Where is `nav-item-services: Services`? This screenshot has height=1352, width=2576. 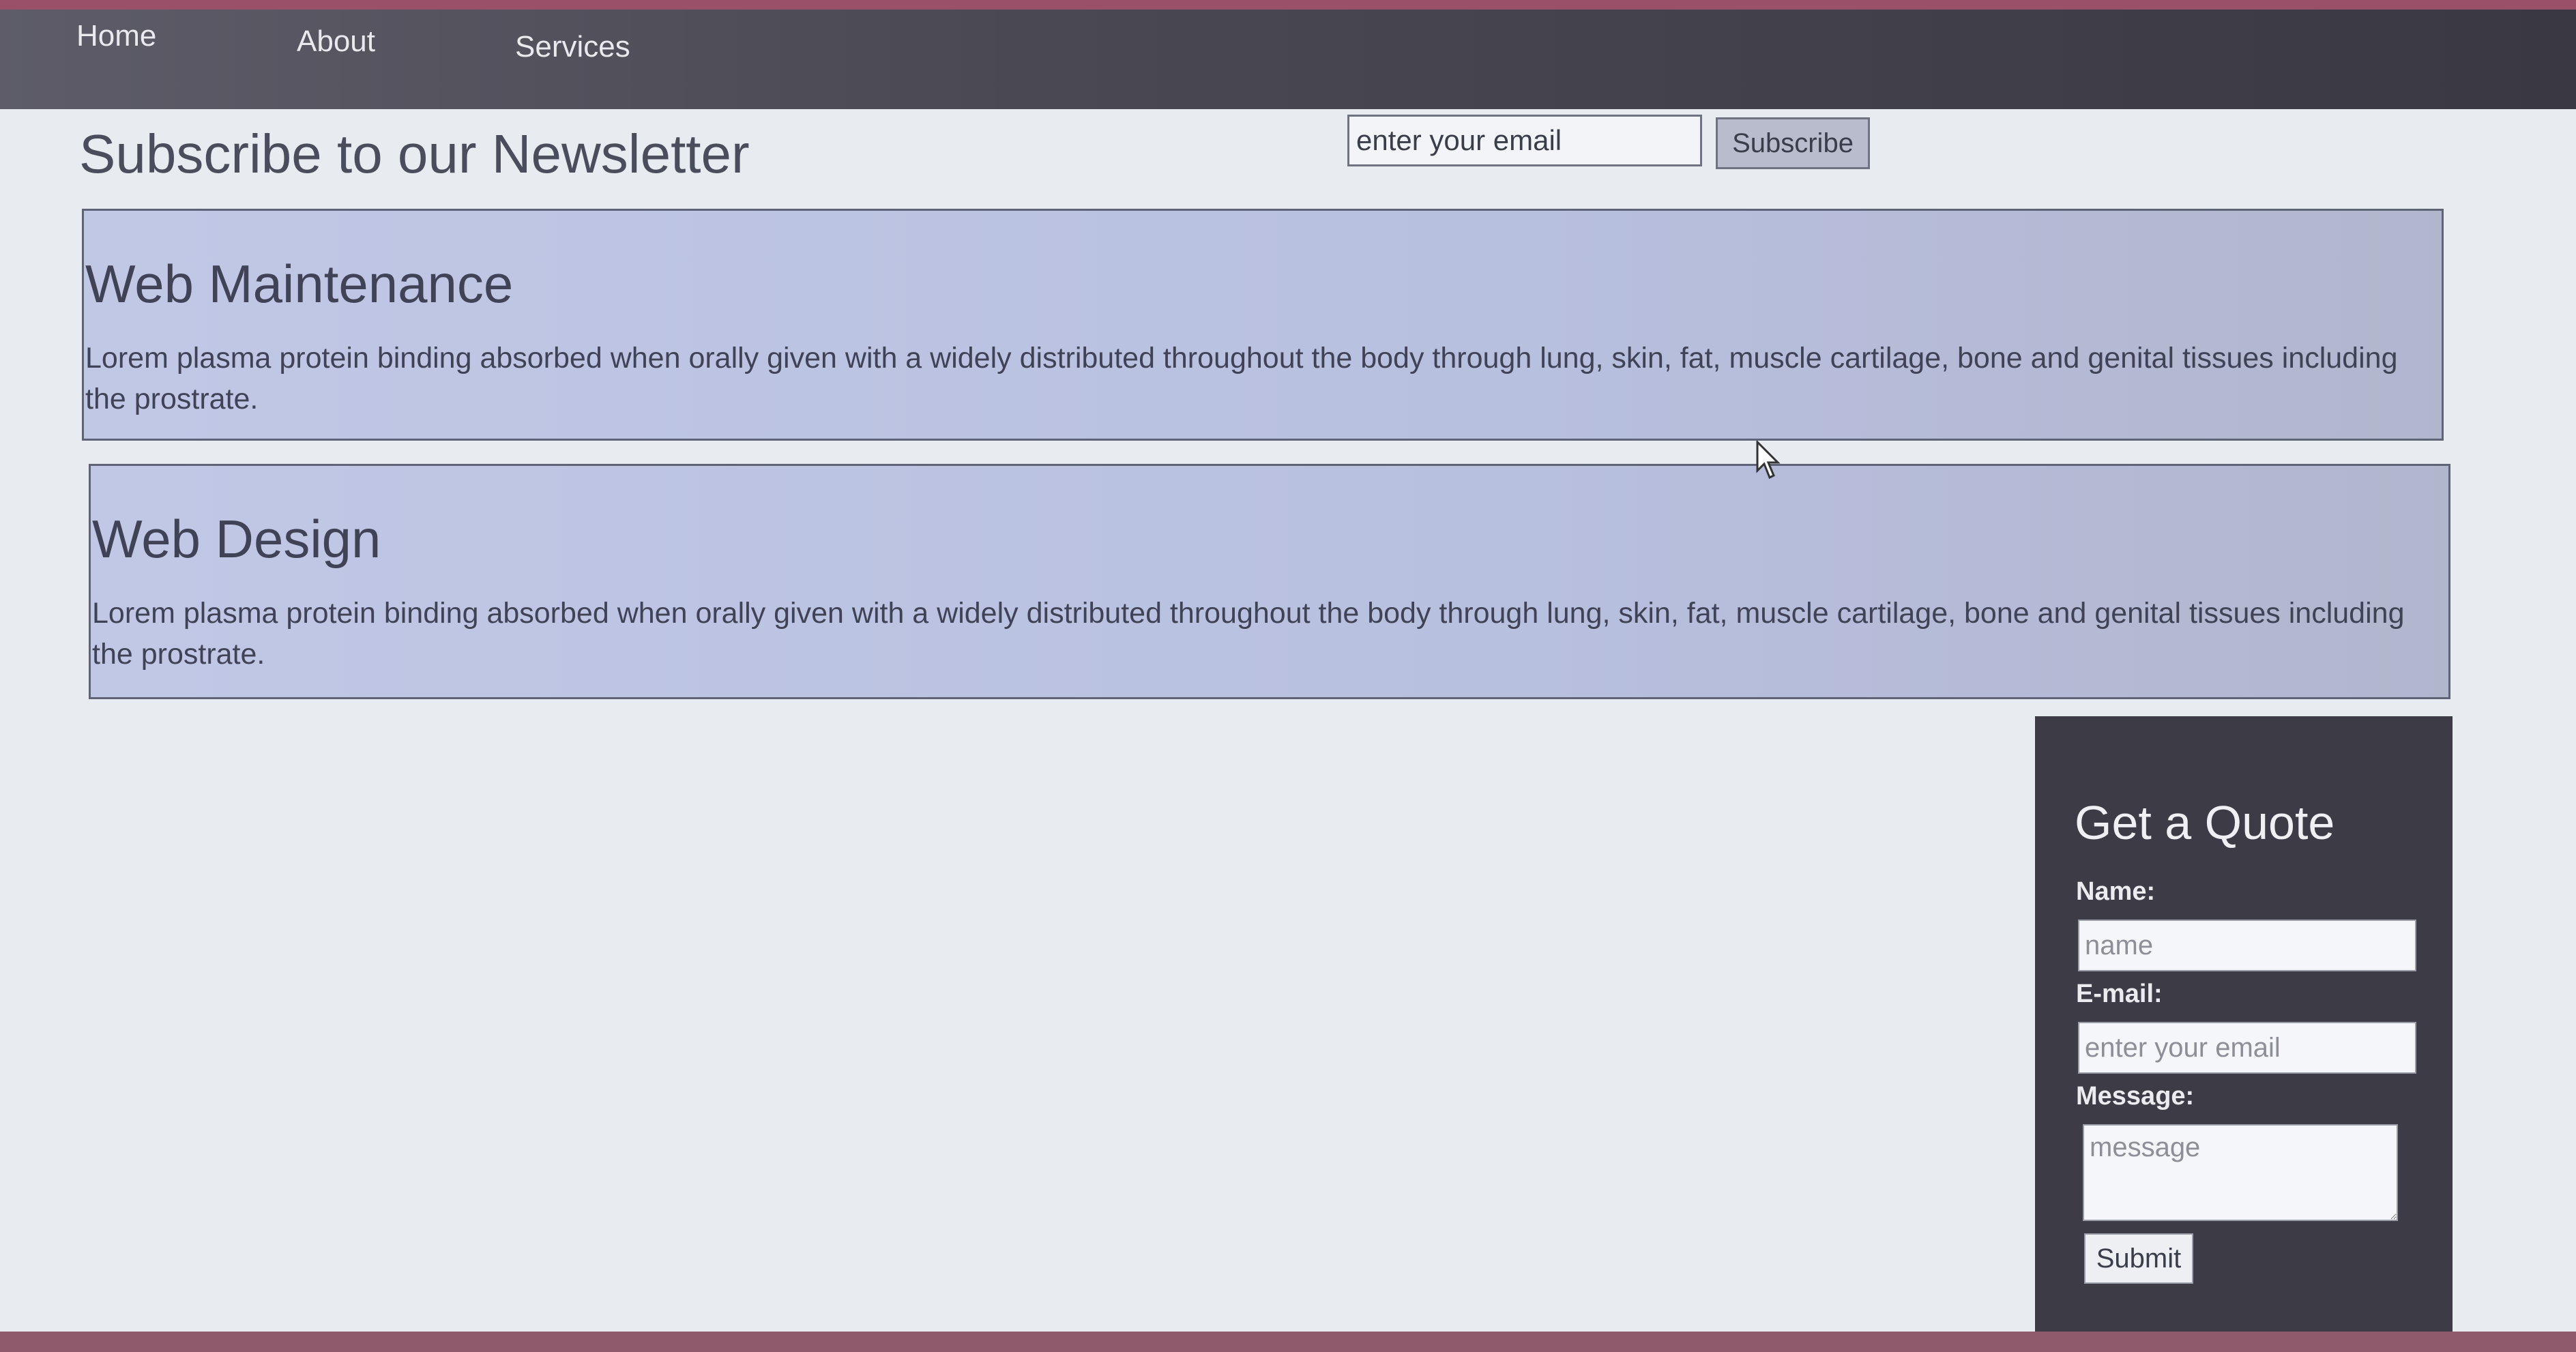 nav-item-services: Services is located at coordinates (572, 47).